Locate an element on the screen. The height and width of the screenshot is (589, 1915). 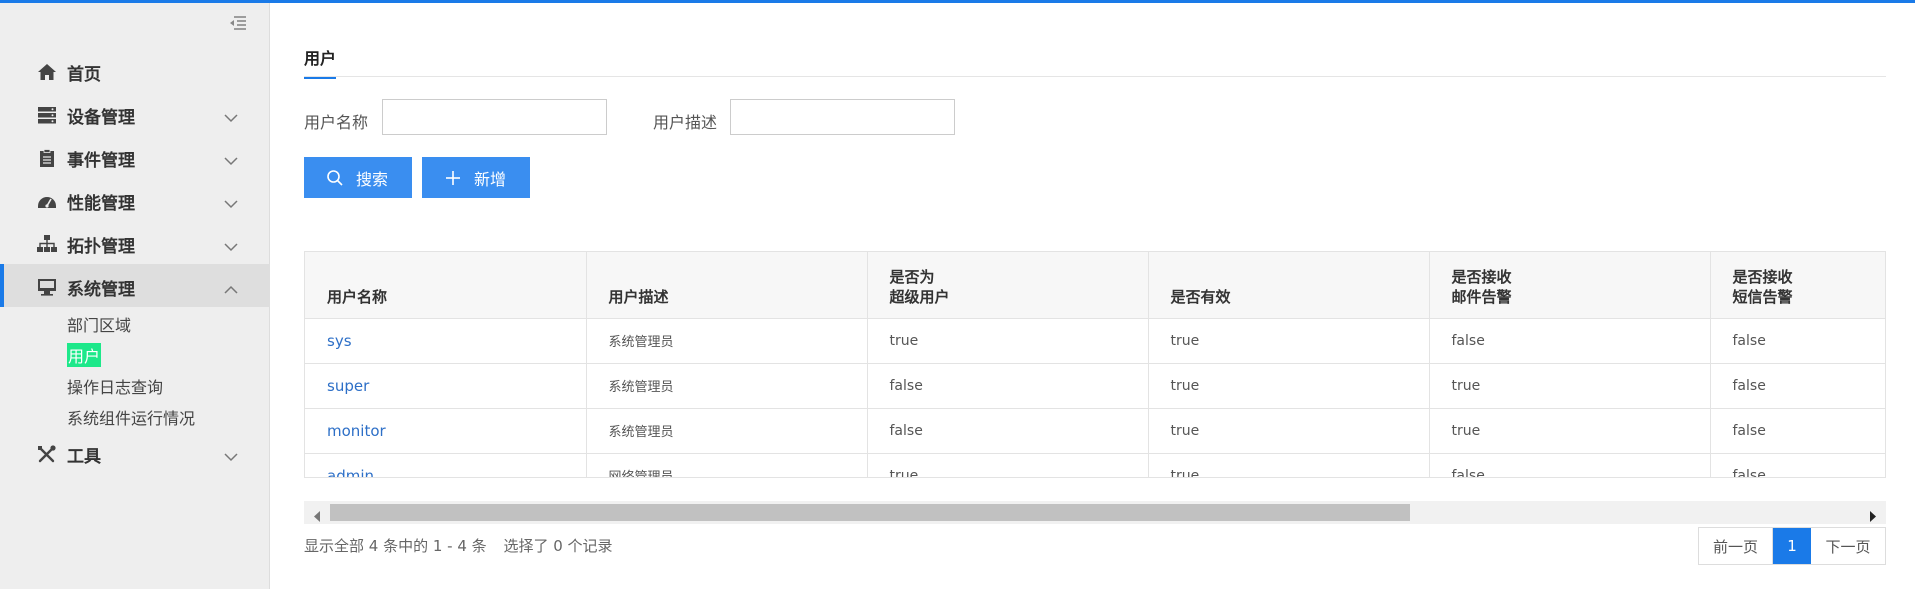
search-button: 搜索 is located at coordinates (358, 177).